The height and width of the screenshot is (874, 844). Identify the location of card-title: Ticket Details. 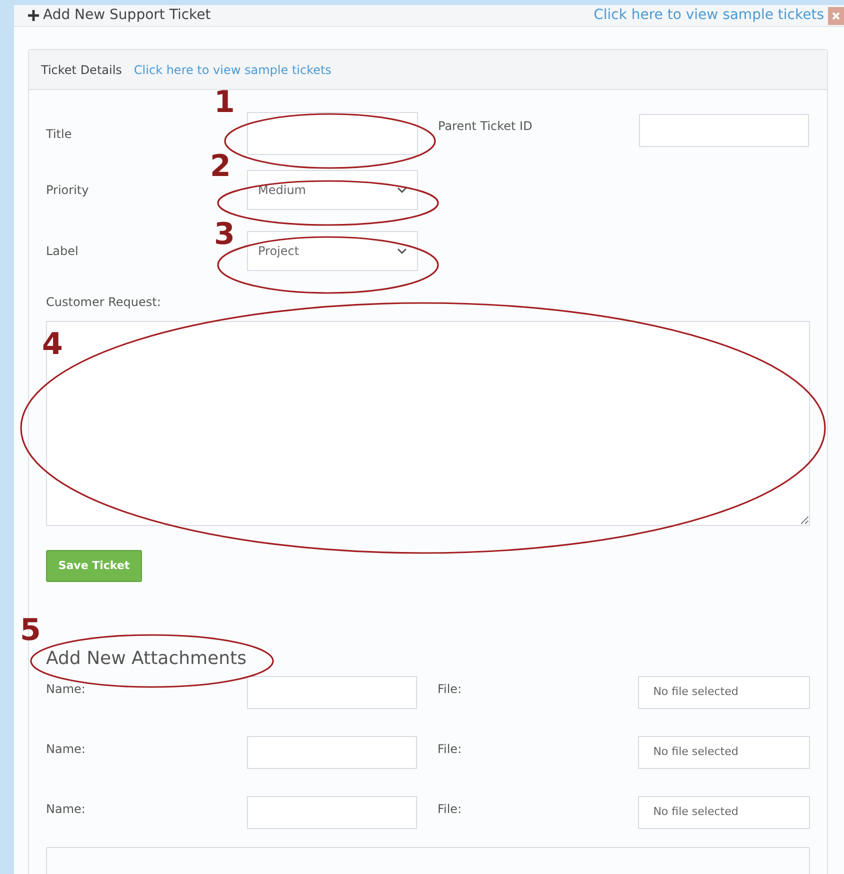
(81, 70).